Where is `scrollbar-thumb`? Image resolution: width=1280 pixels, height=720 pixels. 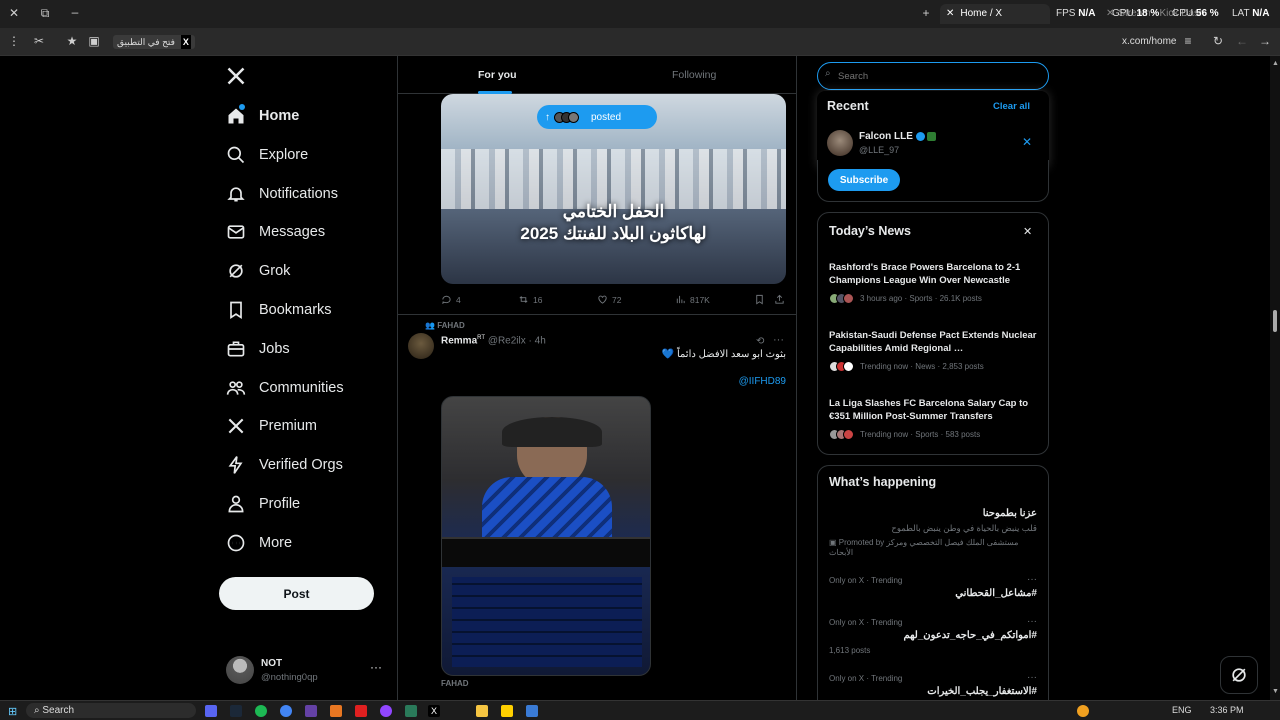
scrollbar-thumb is located at coordinates (1275, 321).